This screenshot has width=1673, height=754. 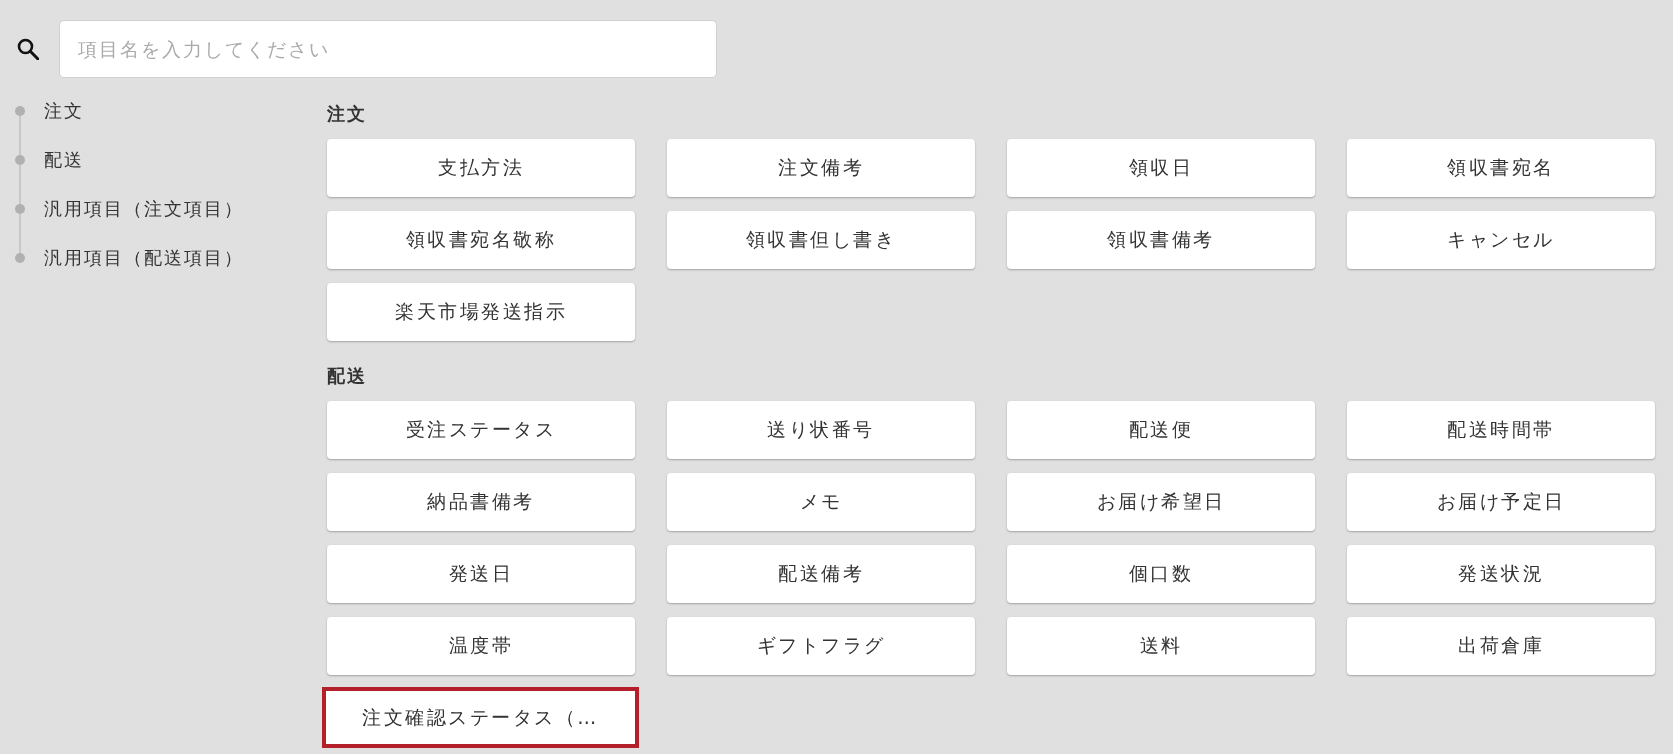 I want to click on field-button: 配送時間帯, so click(x=1501, y=430).